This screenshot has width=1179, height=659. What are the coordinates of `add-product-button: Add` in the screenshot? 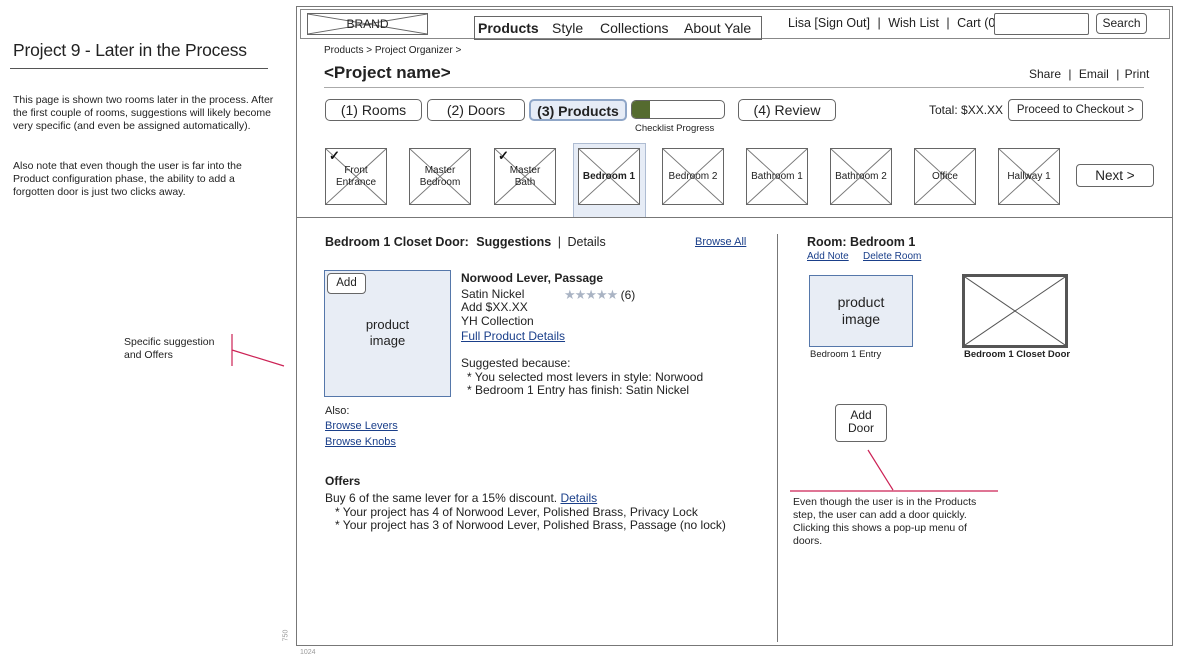 It's located at (346, 283).